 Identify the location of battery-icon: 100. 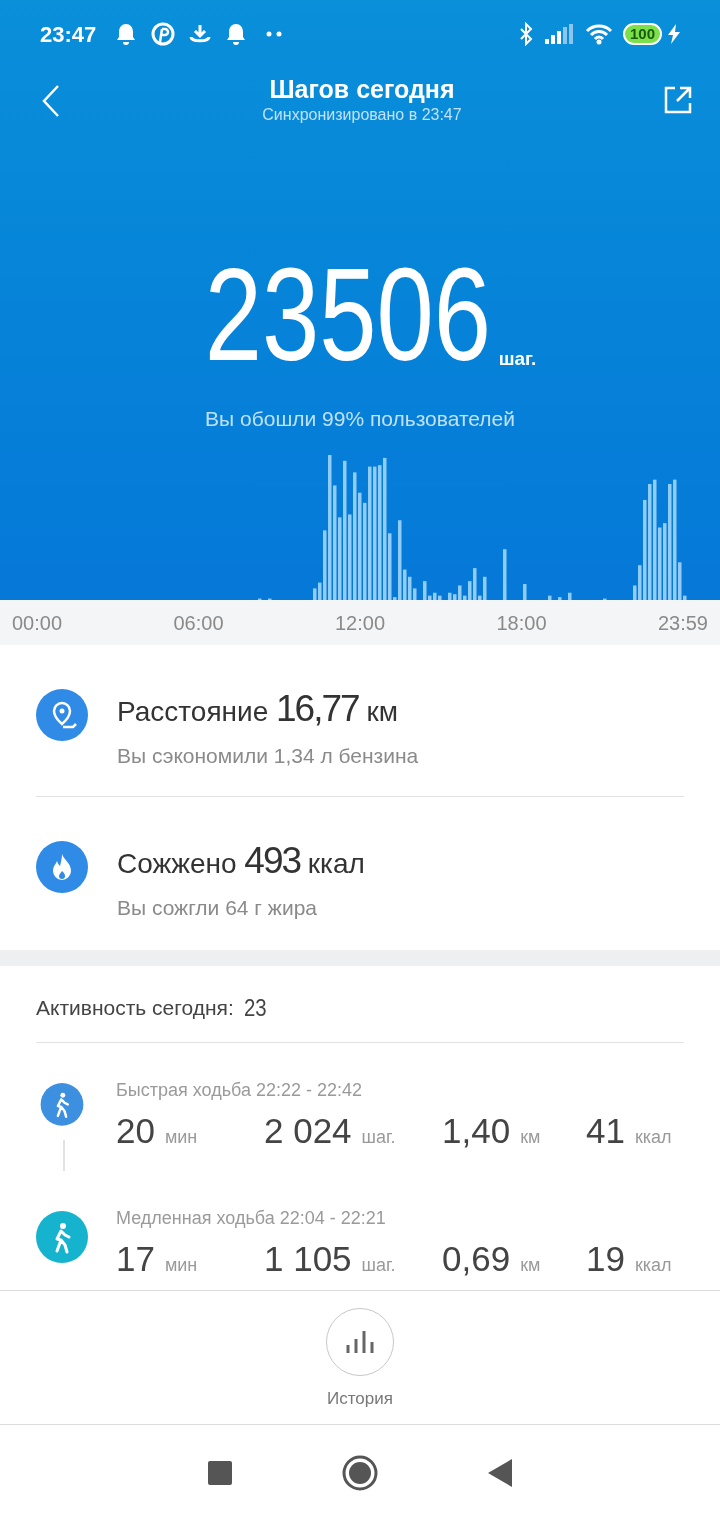
(642, 34).